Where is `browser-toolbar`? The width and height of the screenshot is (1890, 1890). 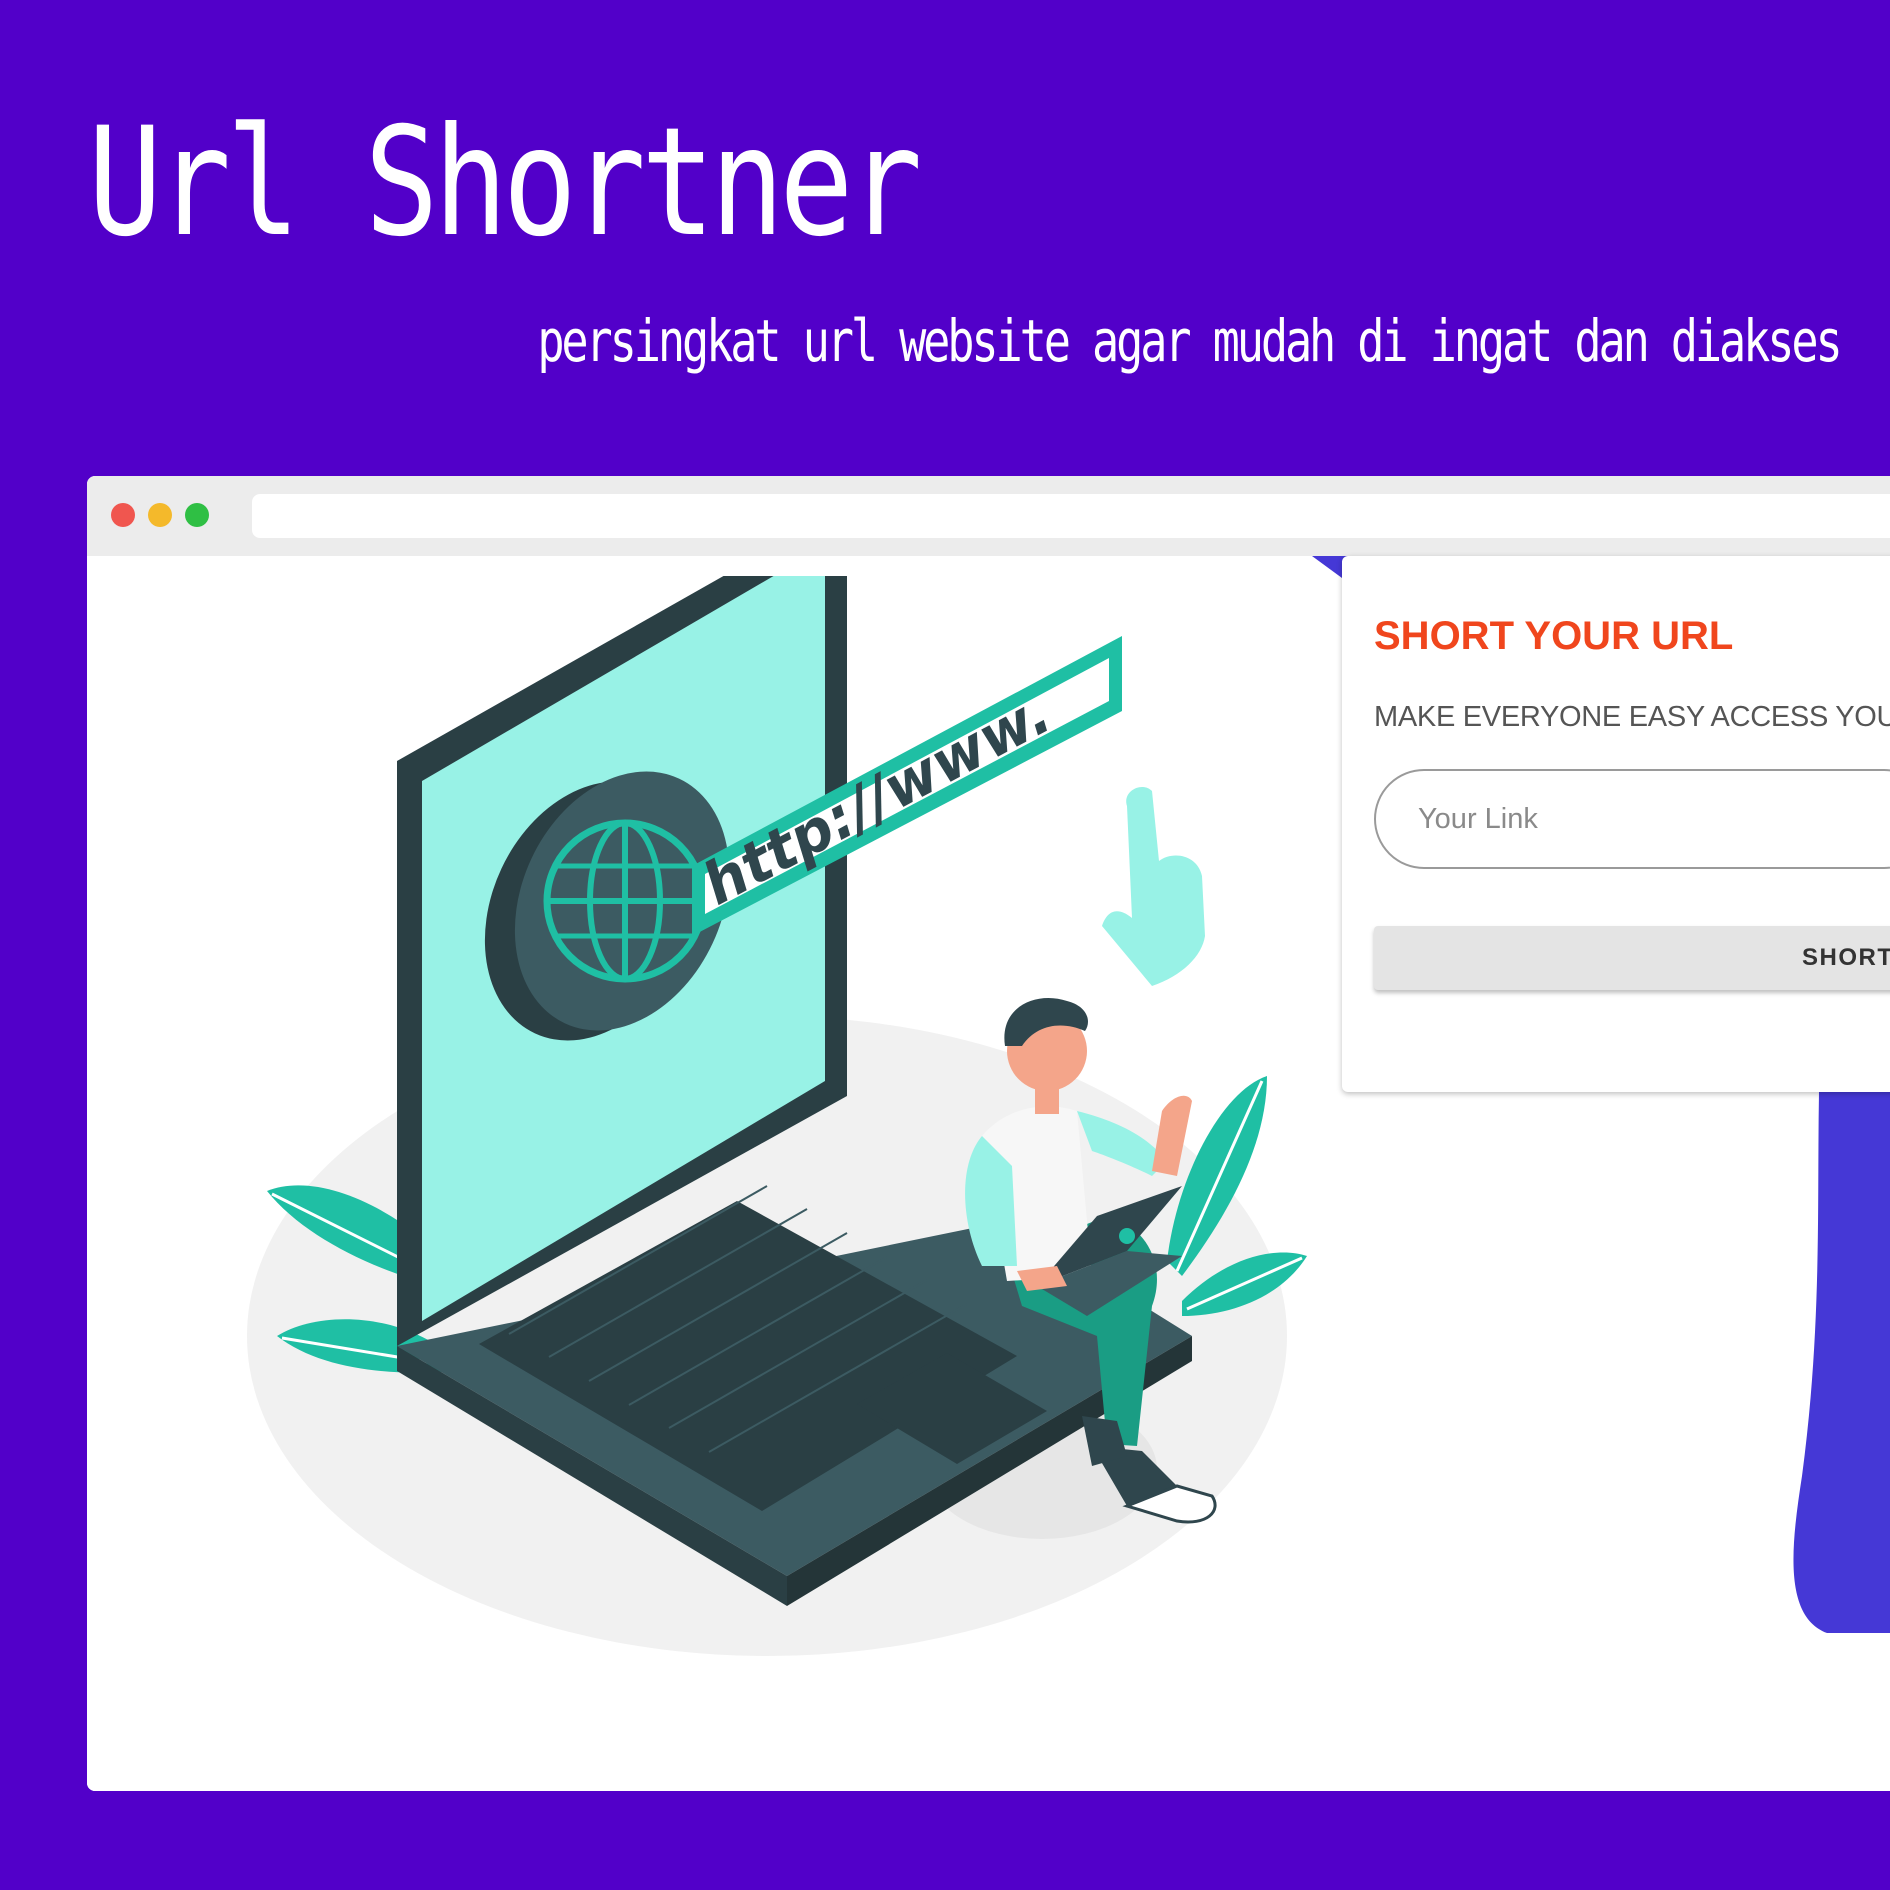
browser-toolbar is located at coordinates (988, 516).